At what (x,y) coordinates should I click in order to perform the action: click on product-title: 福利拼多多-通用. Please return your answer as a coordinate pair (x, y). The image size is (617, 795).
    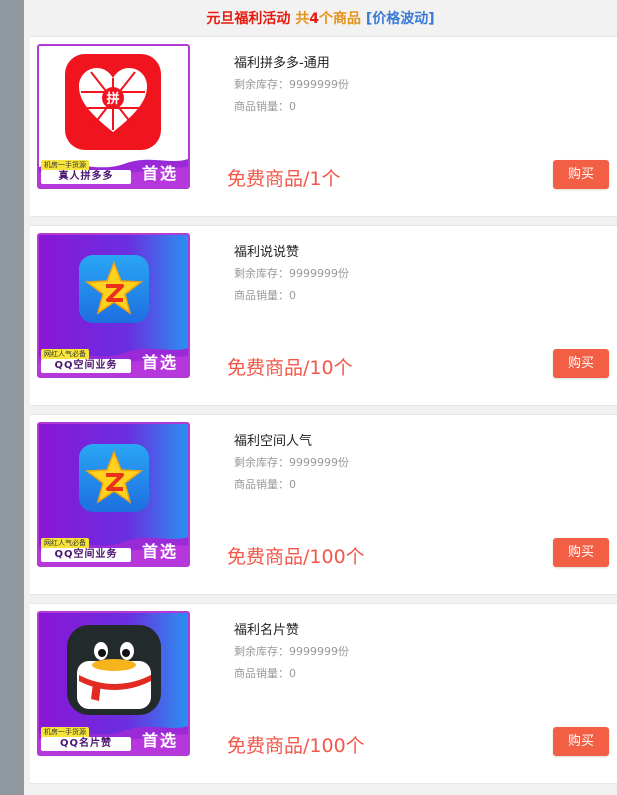
    Looking at the image, I should click on (282, 61).